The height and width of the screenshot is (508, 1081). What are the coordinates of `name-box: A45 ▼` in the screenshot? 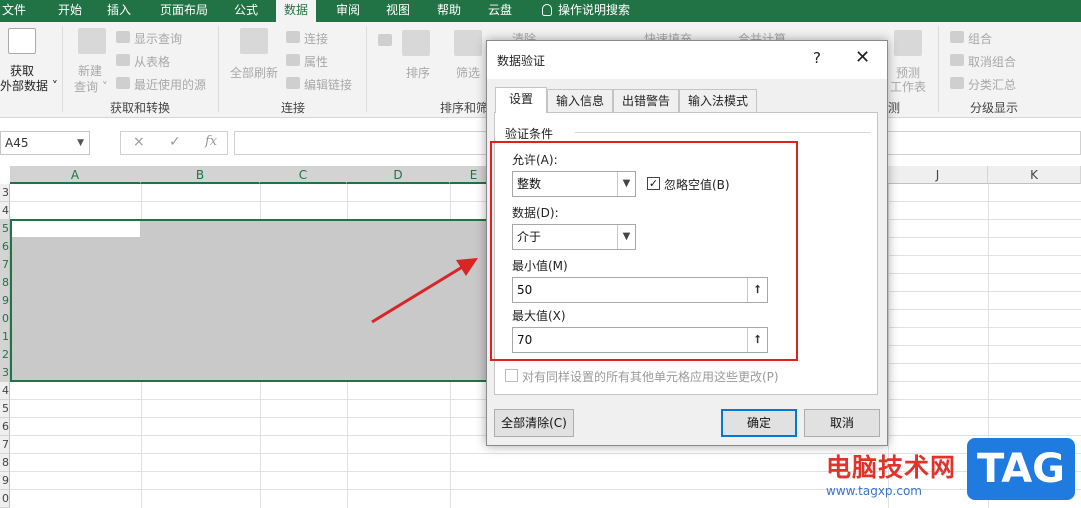 It's located at (45, 143).